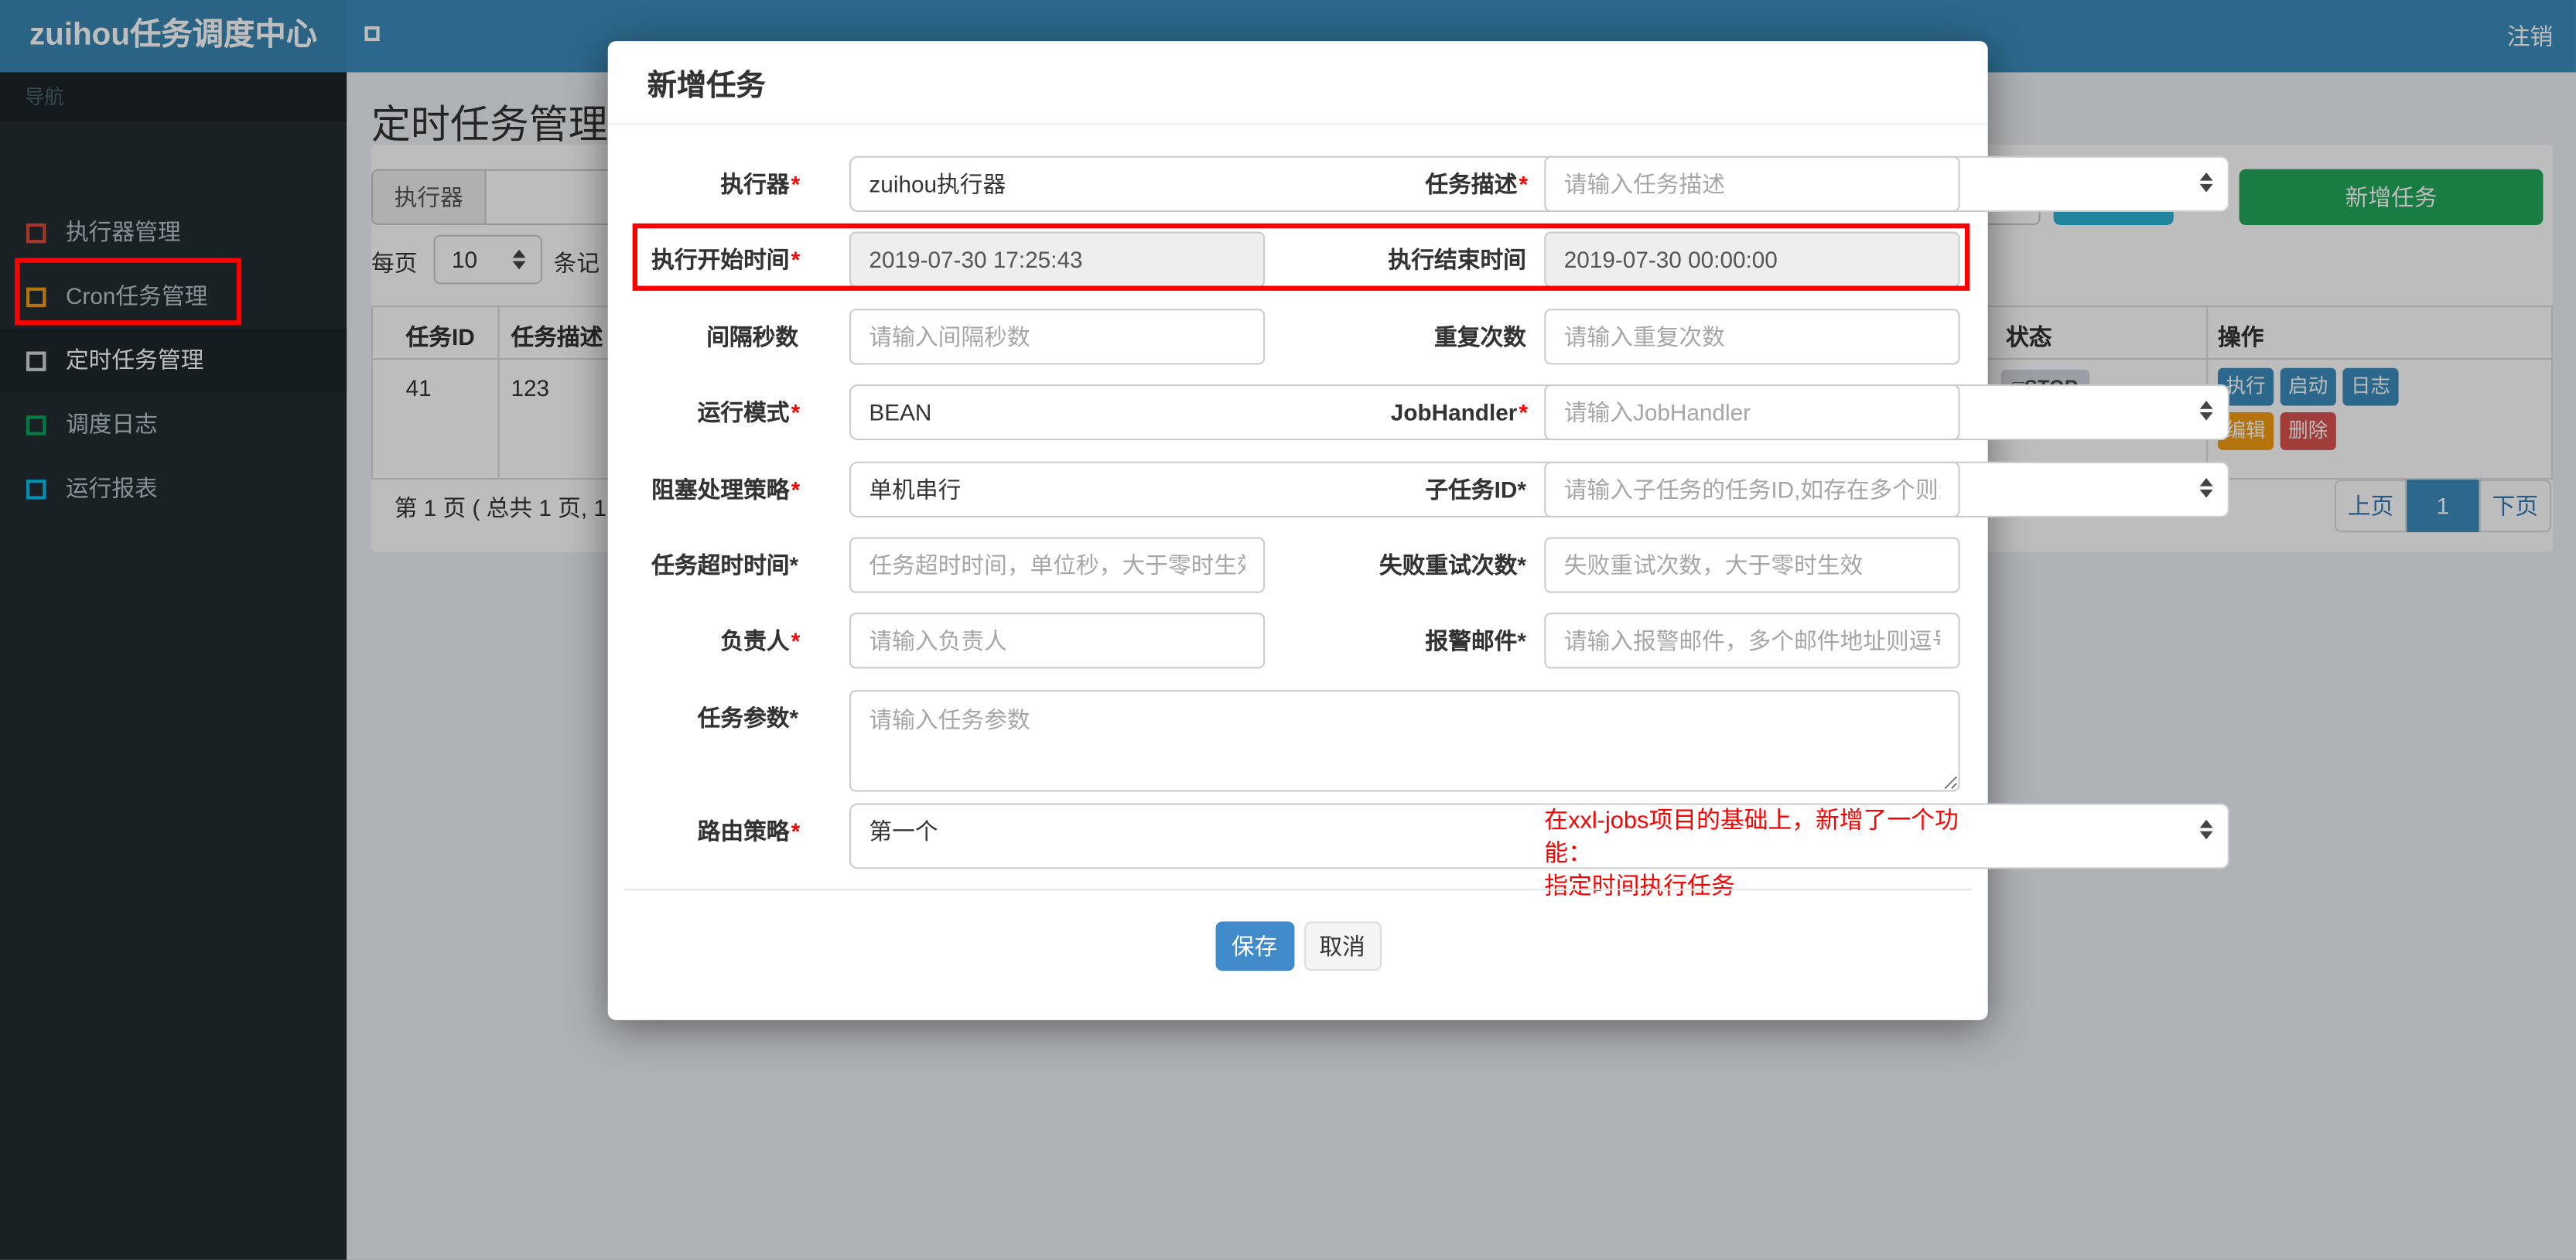  I want to click on repeat-input, so click(1752, 337).